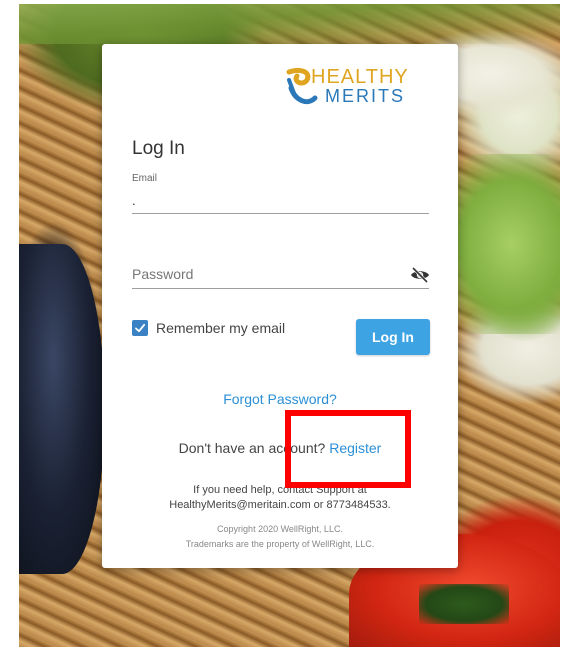 The image size is (569, 651). I want to click on healthy-merits-logo: HEALTHY MERITS, so click(355, 88).